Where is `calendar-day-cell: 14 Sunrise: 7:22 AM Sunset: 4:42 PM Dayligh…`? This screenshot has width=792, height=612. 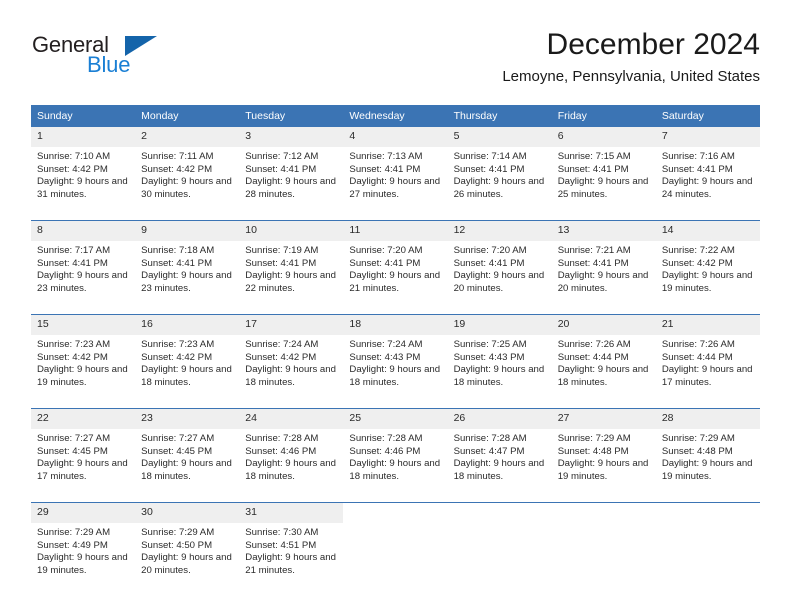 calendar-day-cell: 14 Sunrise: 7:22 AM Sunset: 4:42 PM Dayligh… is located at coordinates (707, 262).